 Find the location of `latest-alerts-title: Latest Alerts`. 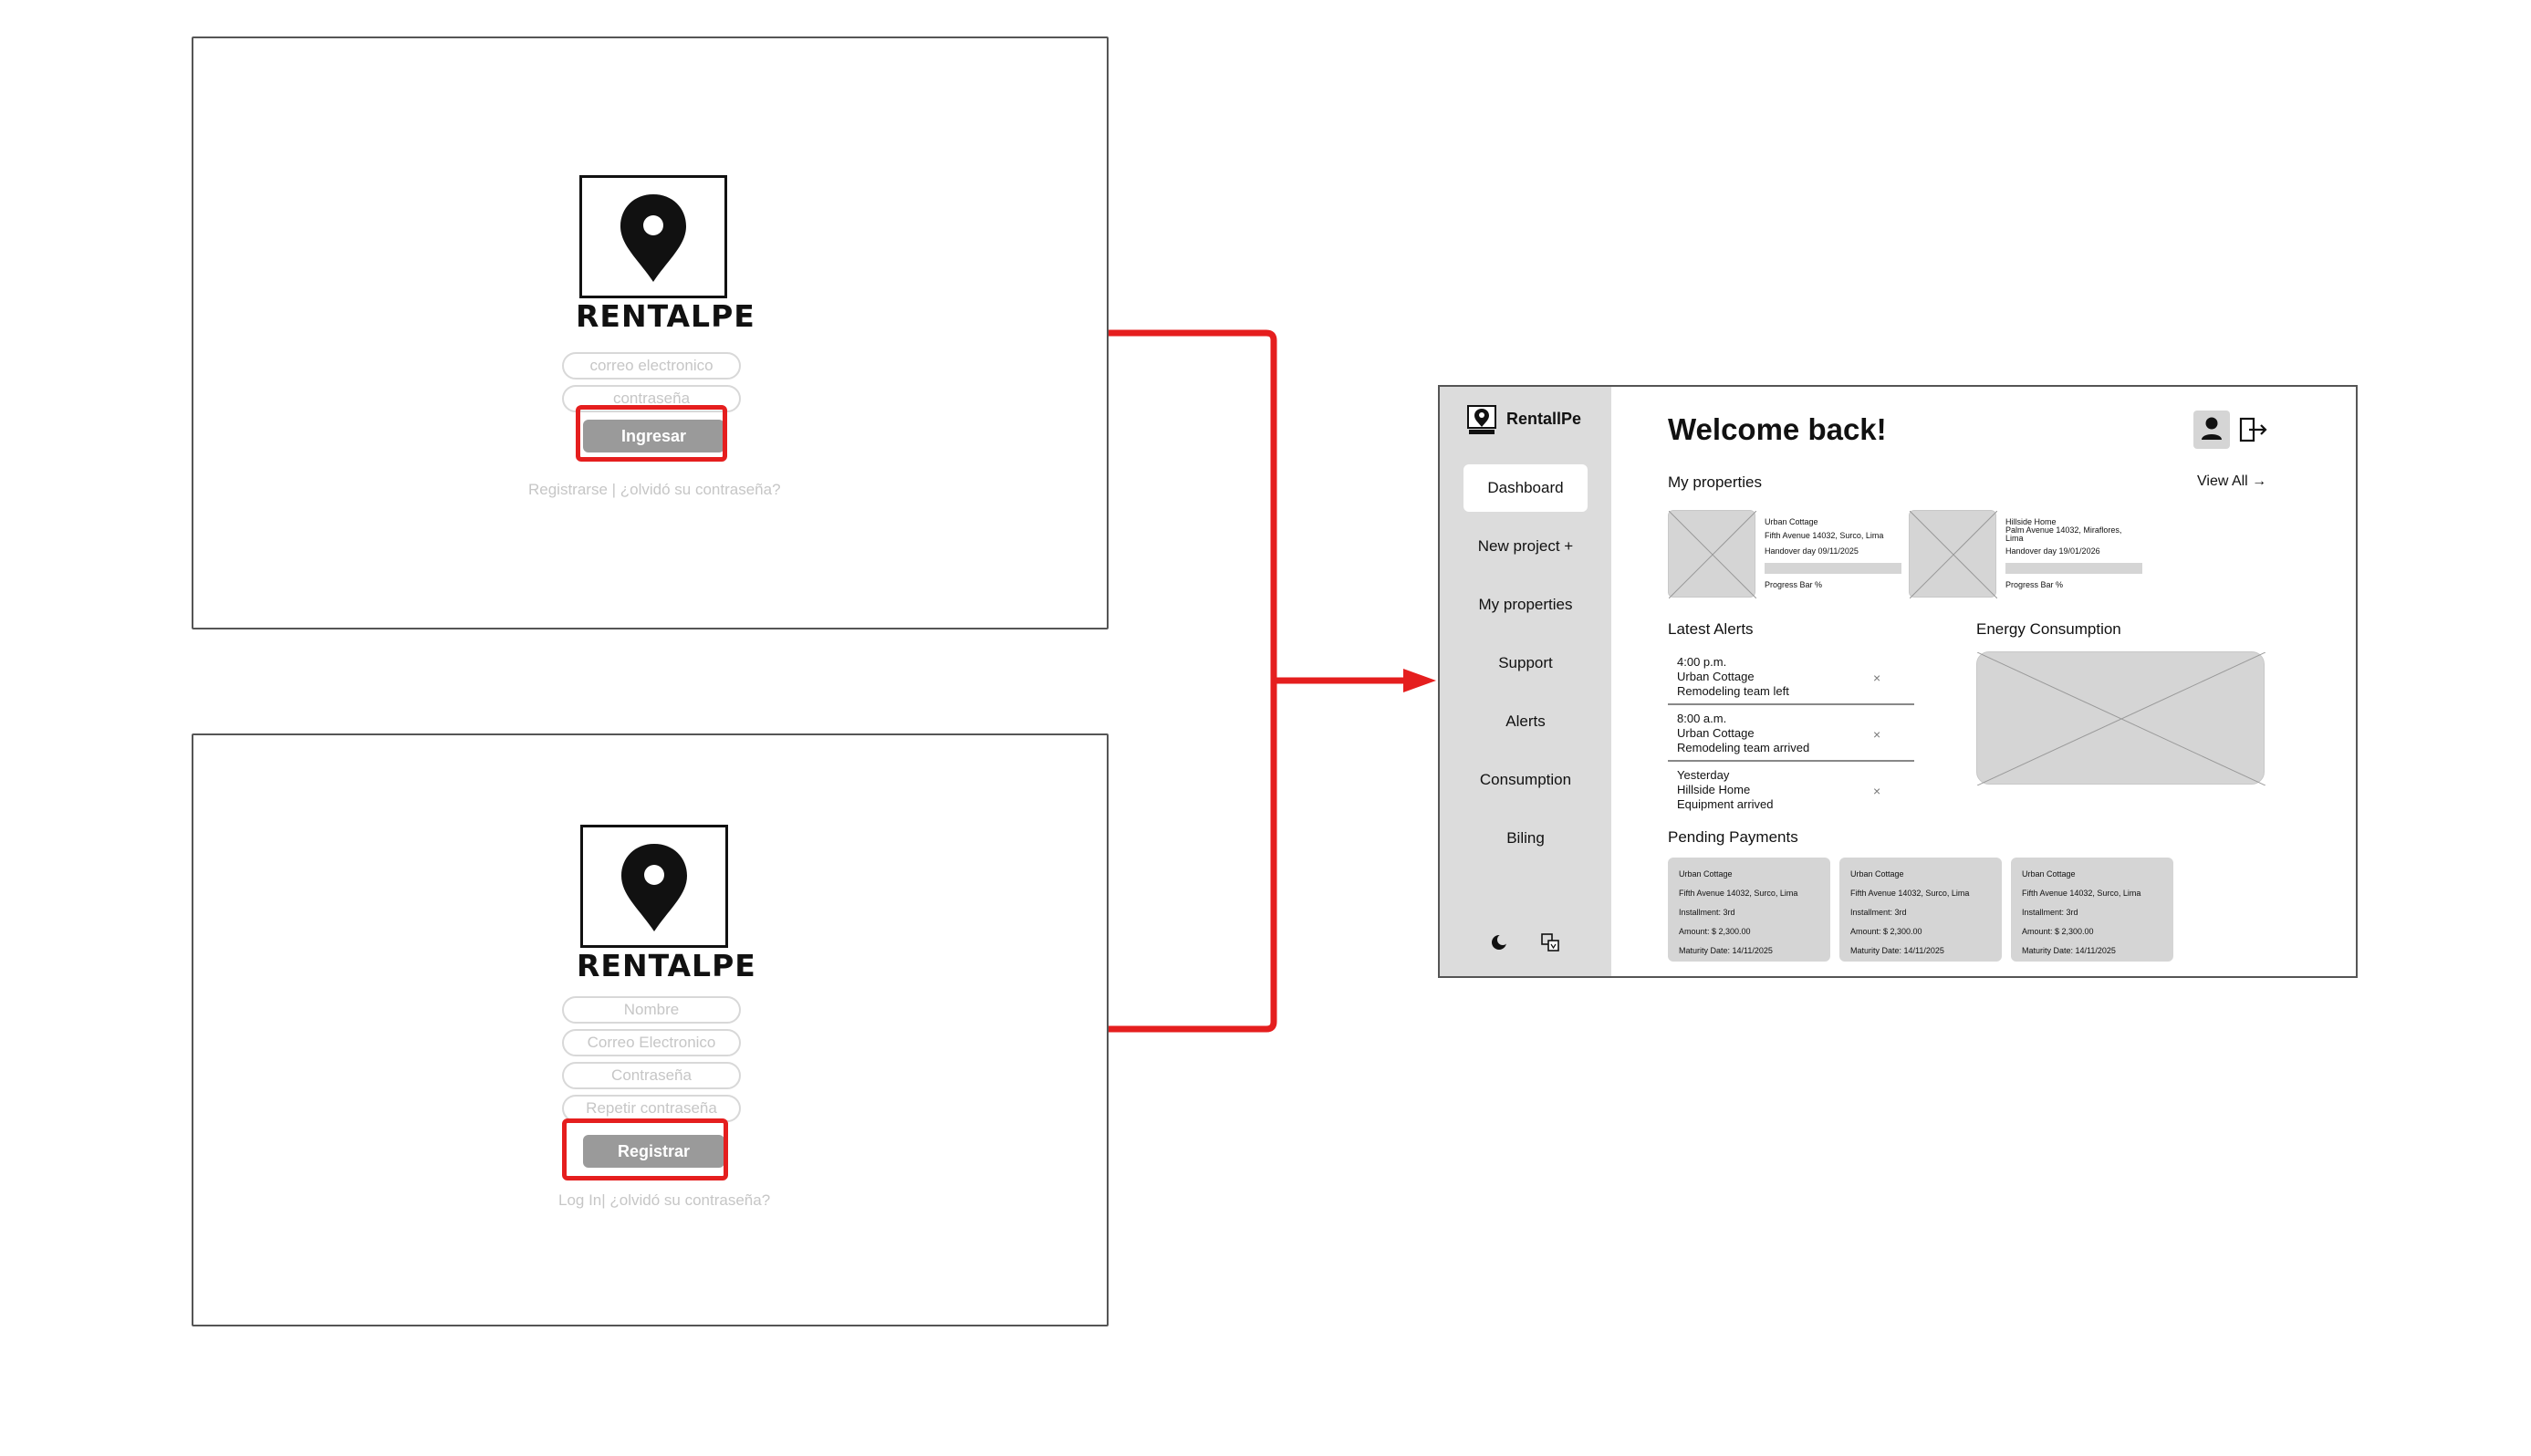

latest-alerts-title: Latest Alerts is located at coordinates (1711, 629).